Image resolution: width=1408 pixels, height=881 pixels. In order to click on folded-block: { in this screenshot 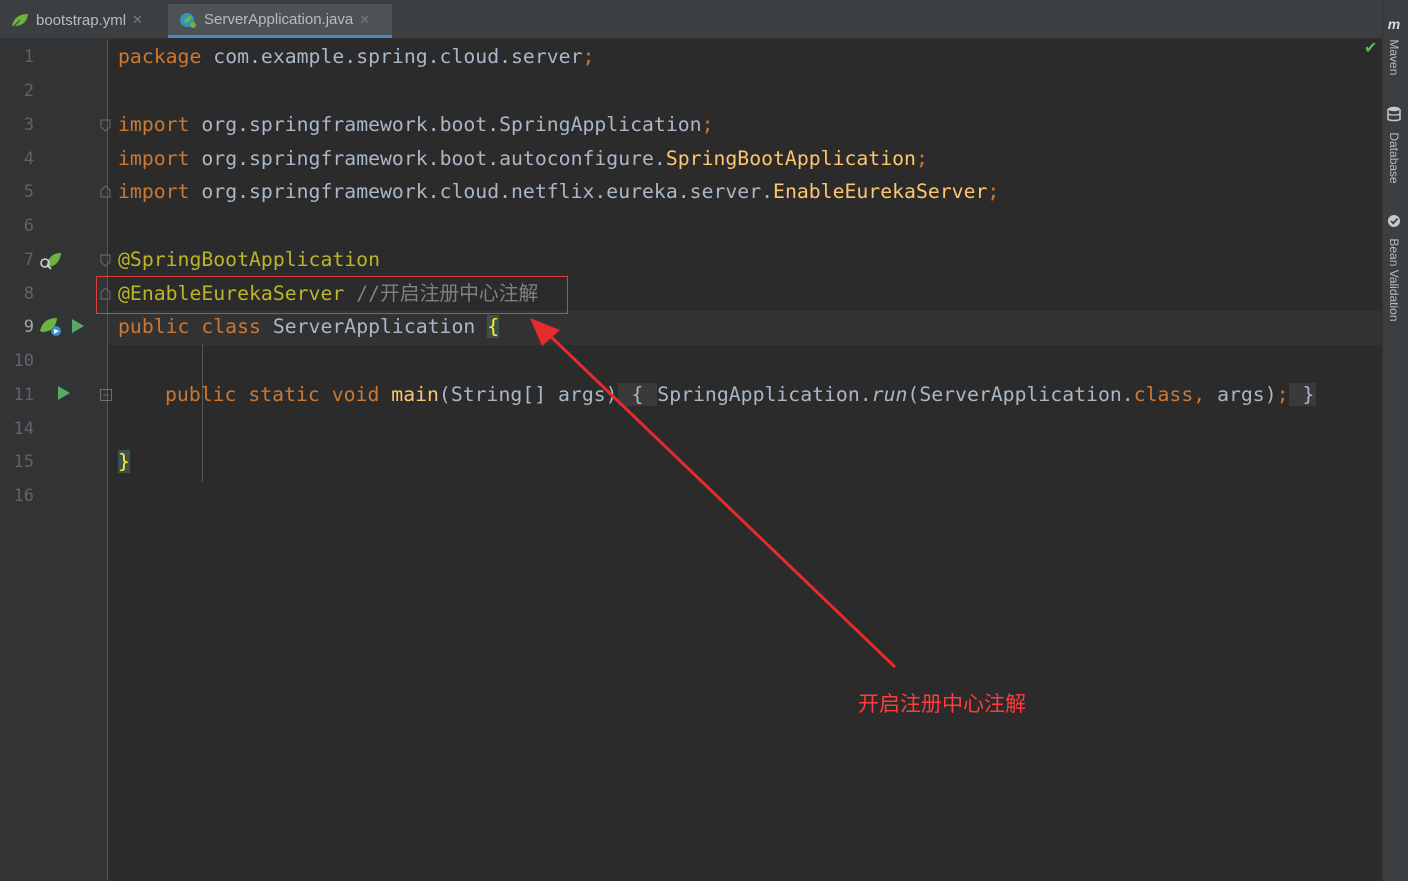, I will do `click(637, 394)`.